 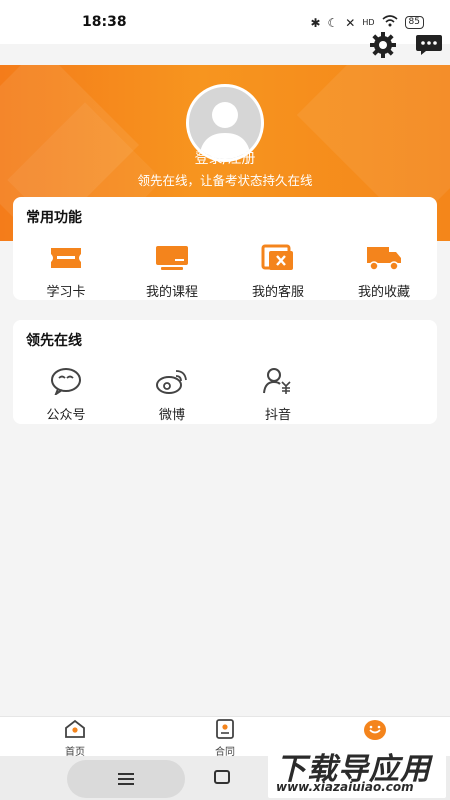 I want to click on watermark-url: www.xiazaiuiao.com, so click(x=345, y=787).